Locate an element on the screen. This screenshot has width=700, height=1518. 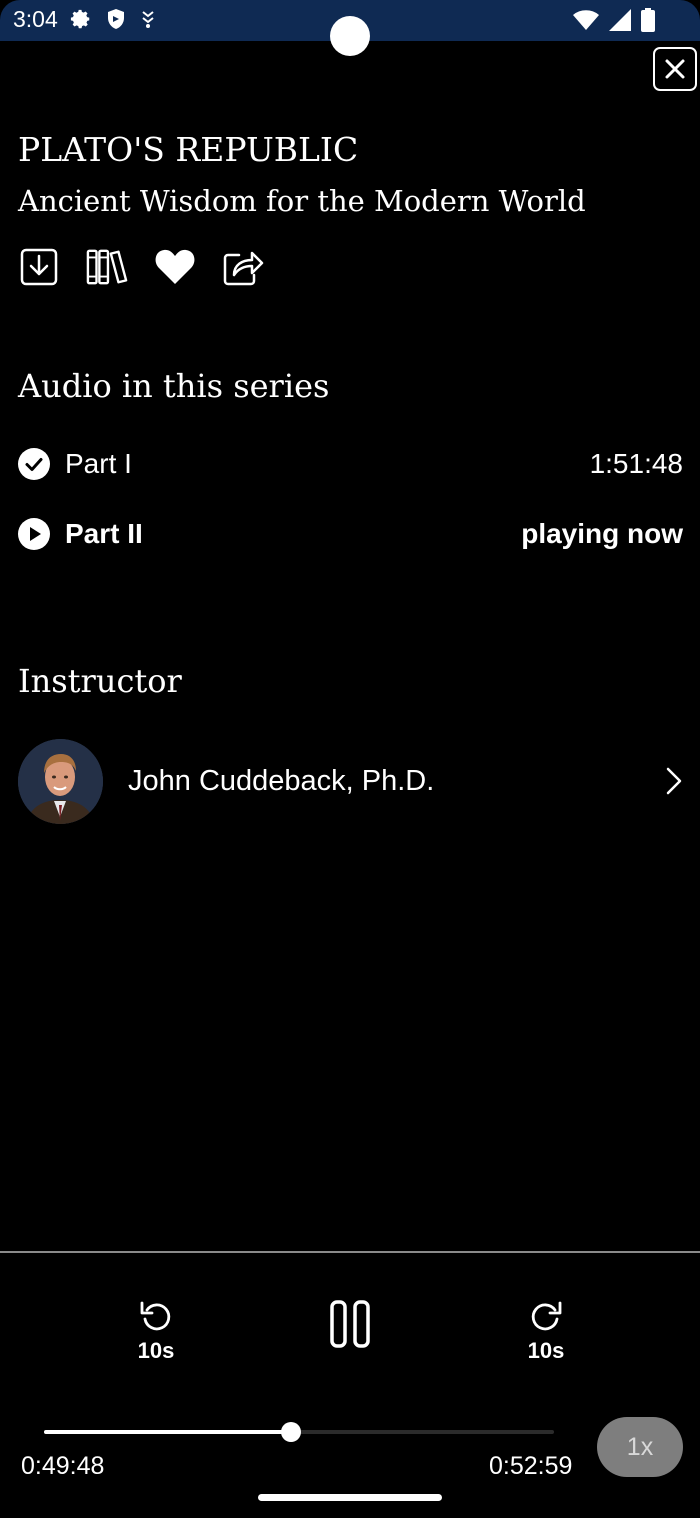
series-item-part-1: Part I 1:51:48 is located at coordinates (350, 464).